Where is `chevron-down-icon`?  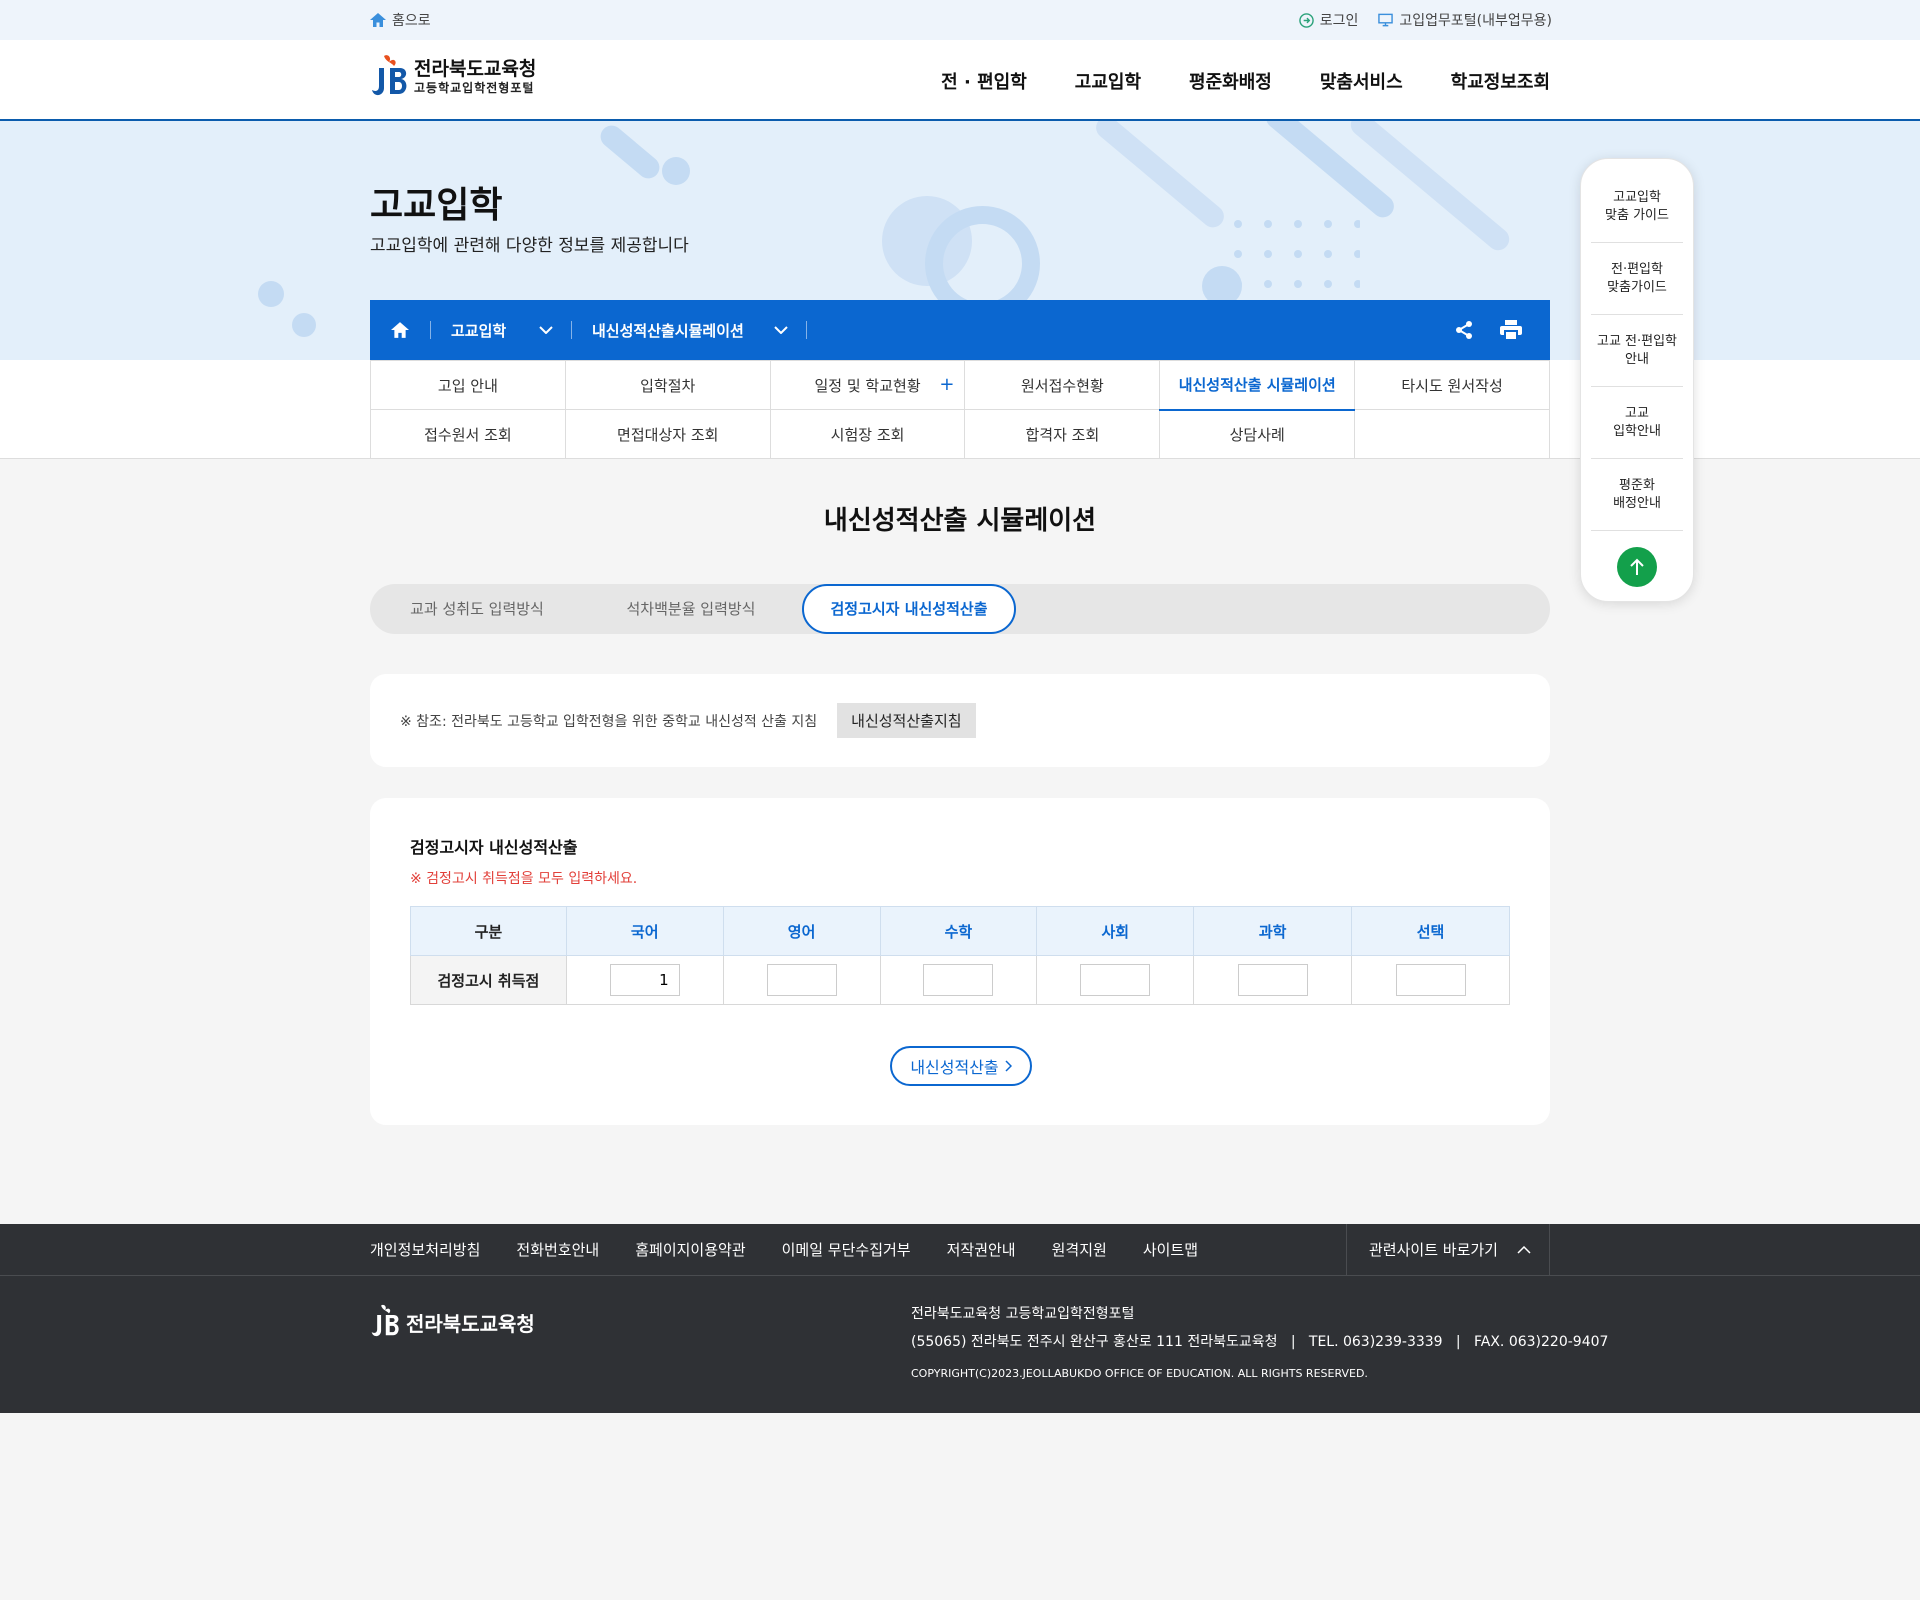
chevron-down-icon is located at coordinates (546, 330).